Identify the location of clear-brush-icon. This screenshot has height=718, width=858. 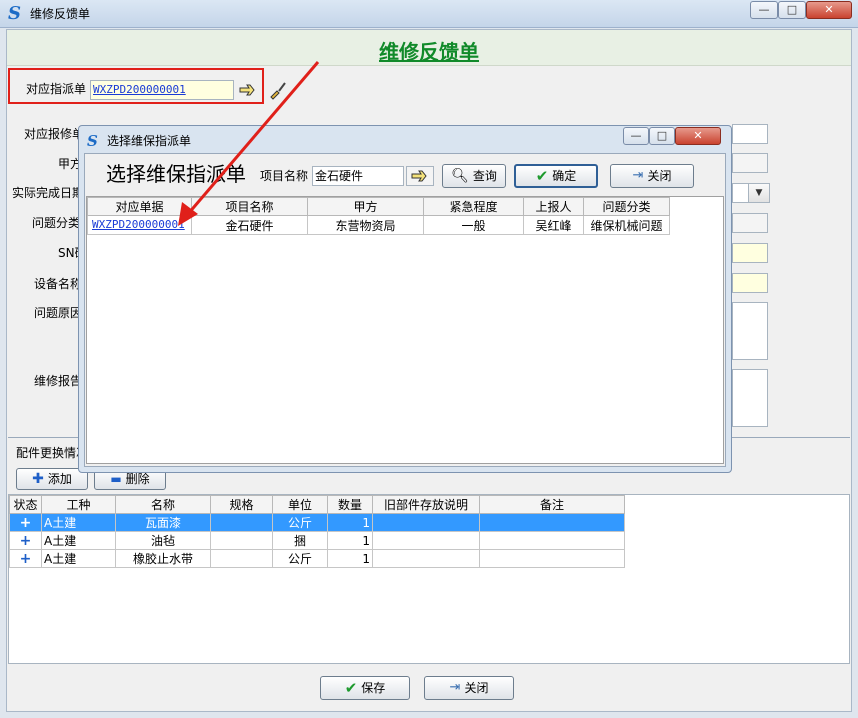
(278, 90).